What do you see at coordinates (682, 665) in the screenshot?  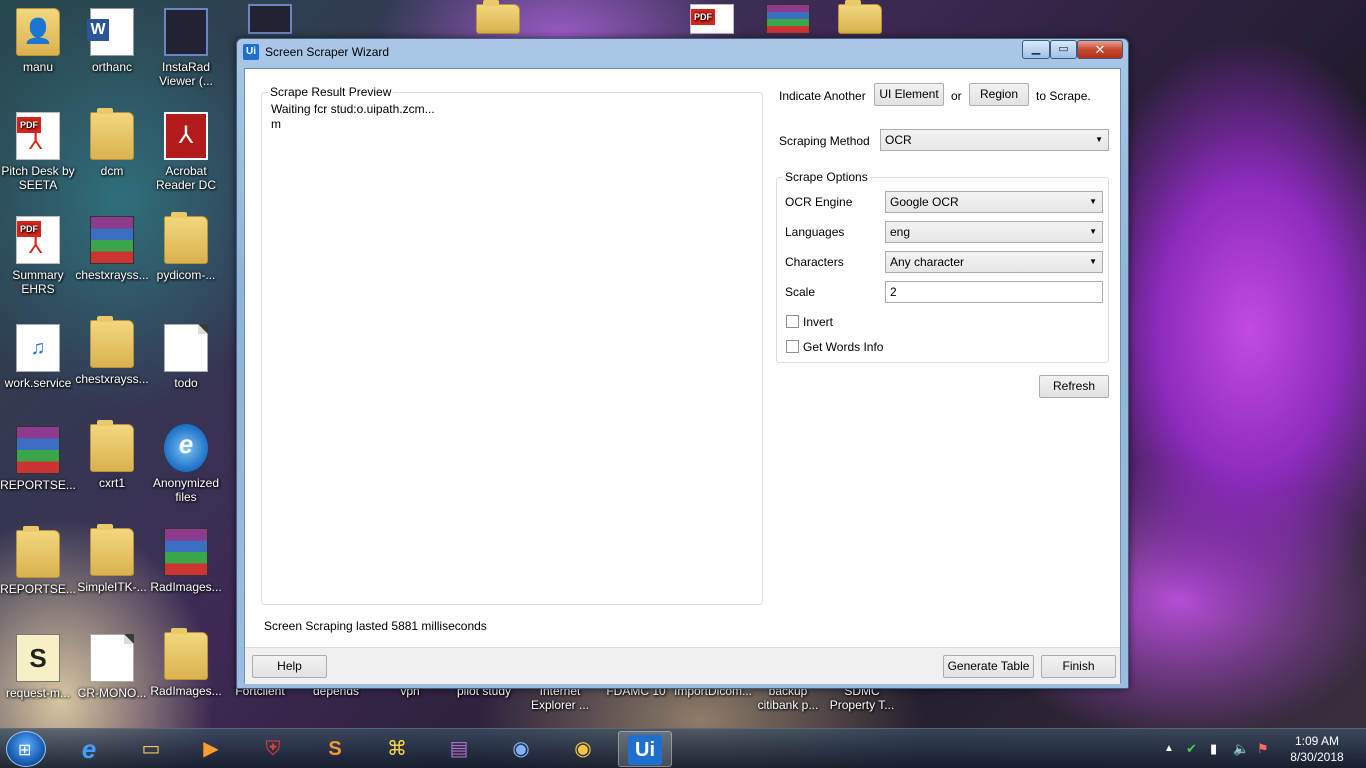 I see `wizard-button-bar: Help Generate Table Finish` at bounding box center [682, 665].